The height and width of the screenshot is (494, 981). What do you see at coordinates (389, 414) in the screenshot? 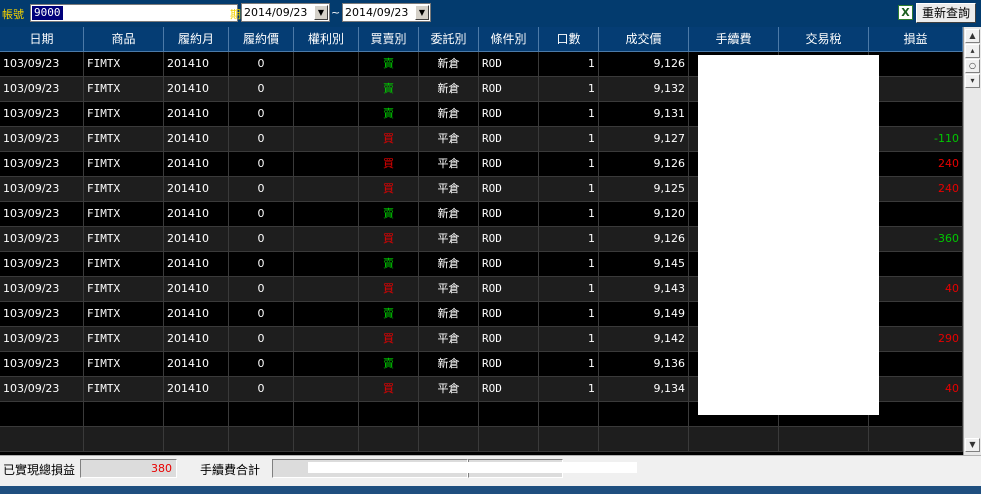
I see `cell-side` at bounding box center [389, 414].